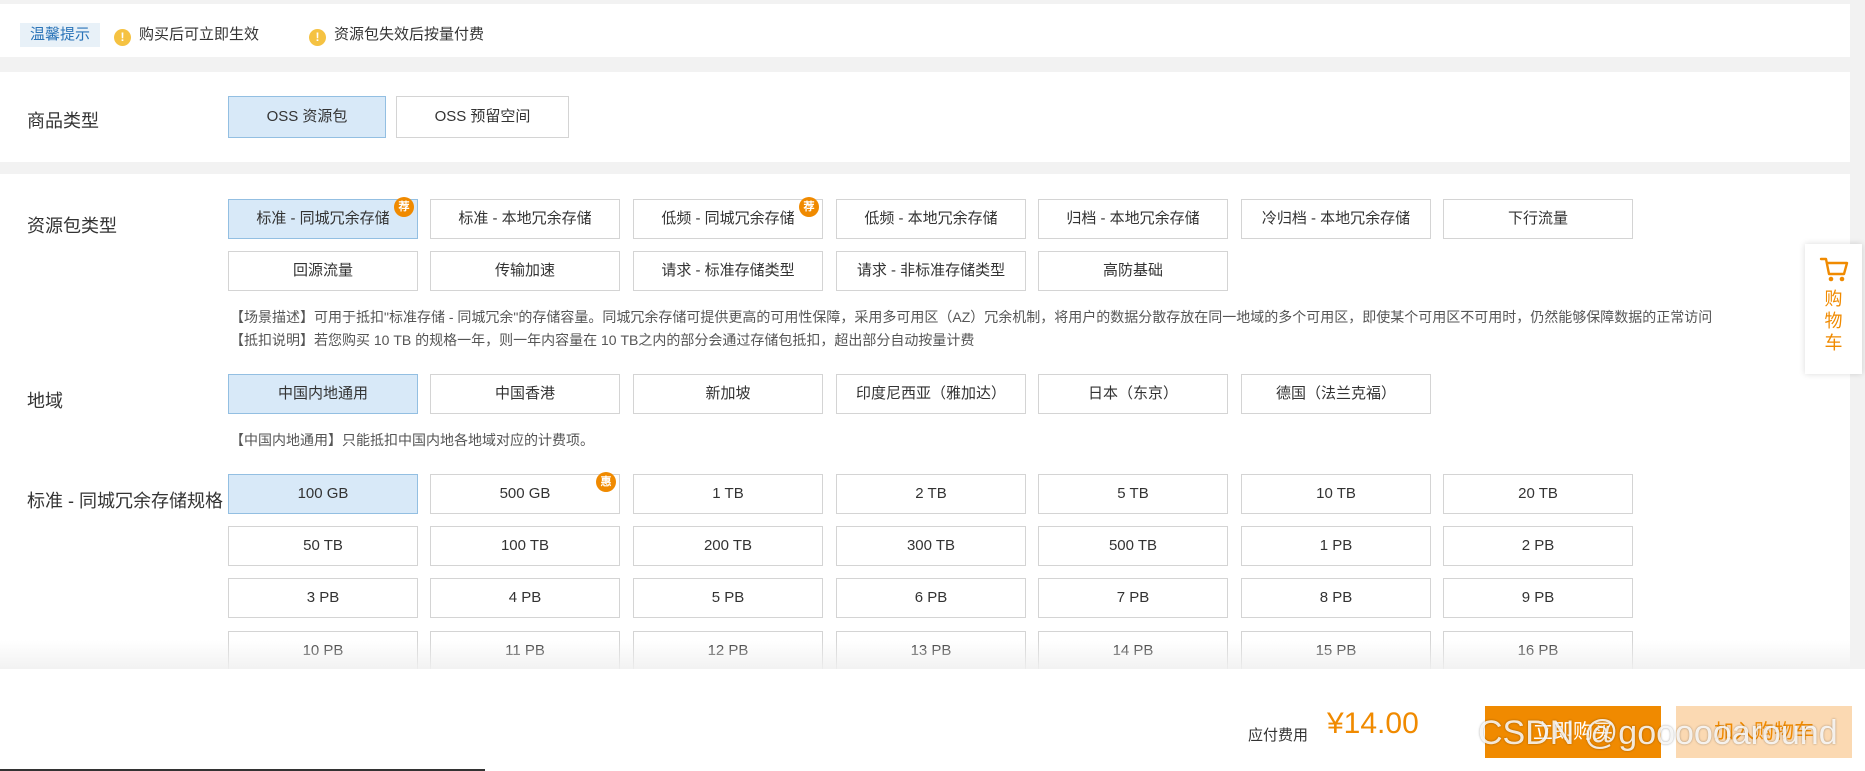 The height and width of the screenshot is (771, 1865). I want to click on spec-option-label: 1 PB, so click(1336, 545).